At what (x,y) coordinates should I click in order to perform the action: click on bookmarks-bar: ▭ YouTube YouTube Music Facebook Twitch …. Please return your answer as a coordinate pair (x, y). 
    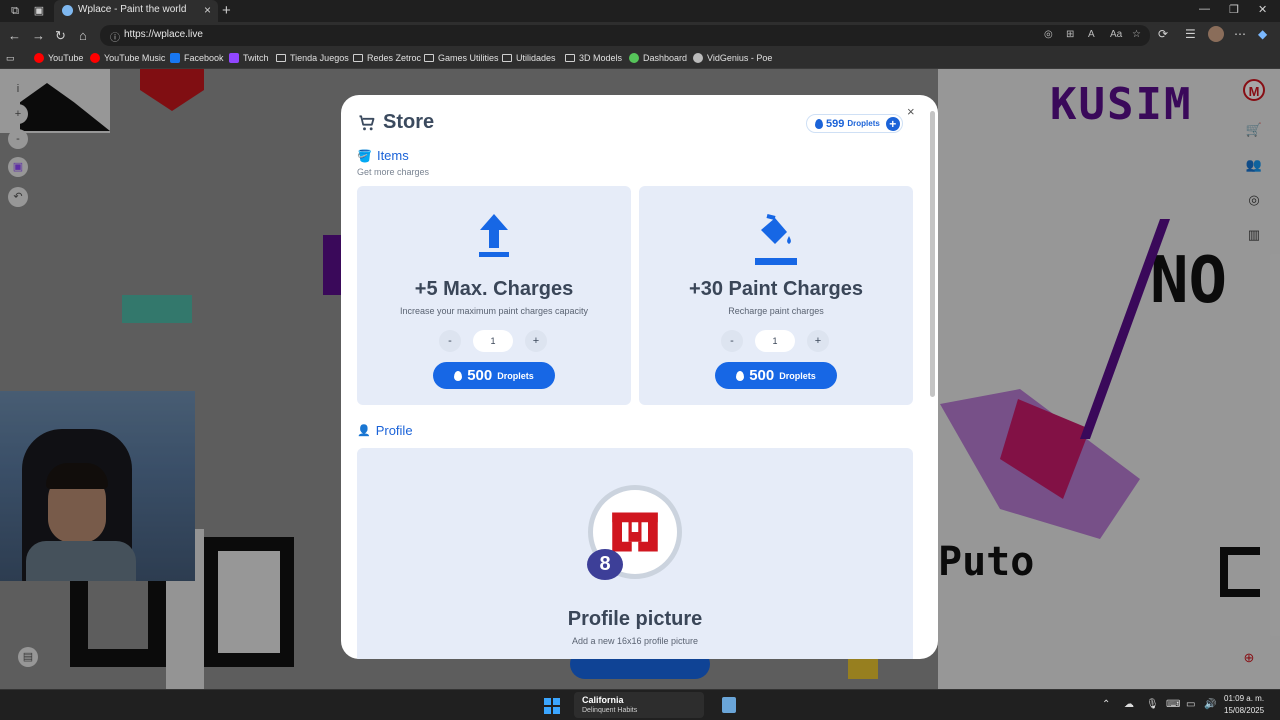
    Looking at the image, I should click on (640, 59).